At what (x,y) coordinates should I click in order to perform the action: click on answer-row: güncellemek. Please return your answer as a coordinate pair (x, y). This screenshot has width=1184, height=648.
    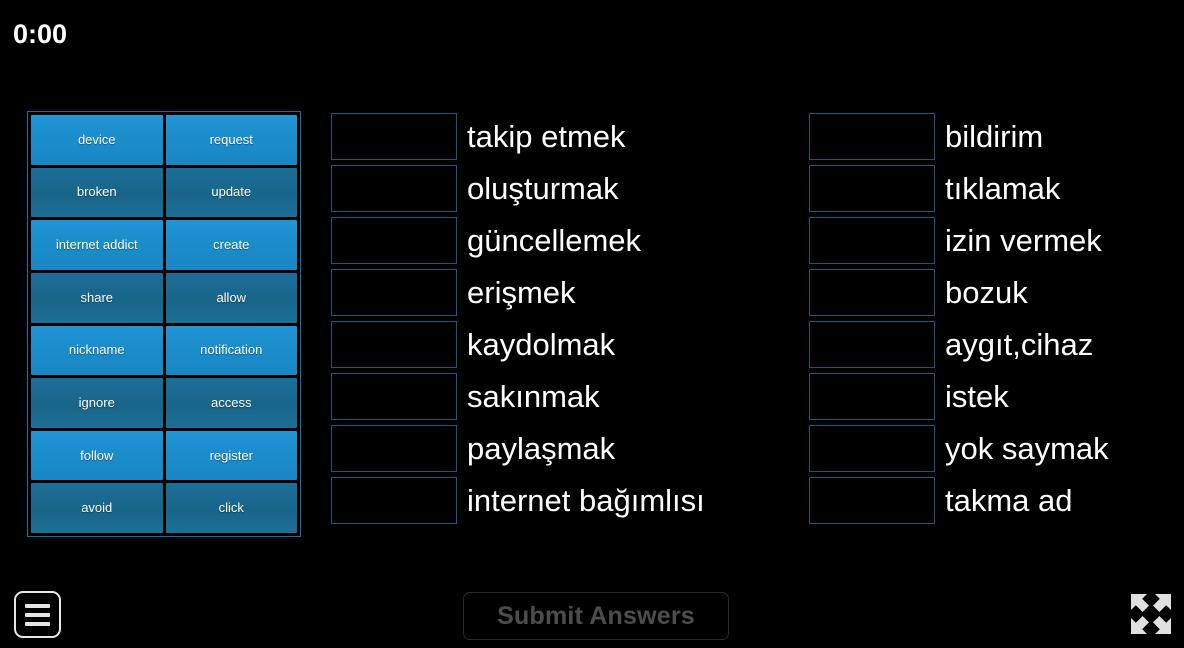
    Looking at the image, I should click on (566, 240).